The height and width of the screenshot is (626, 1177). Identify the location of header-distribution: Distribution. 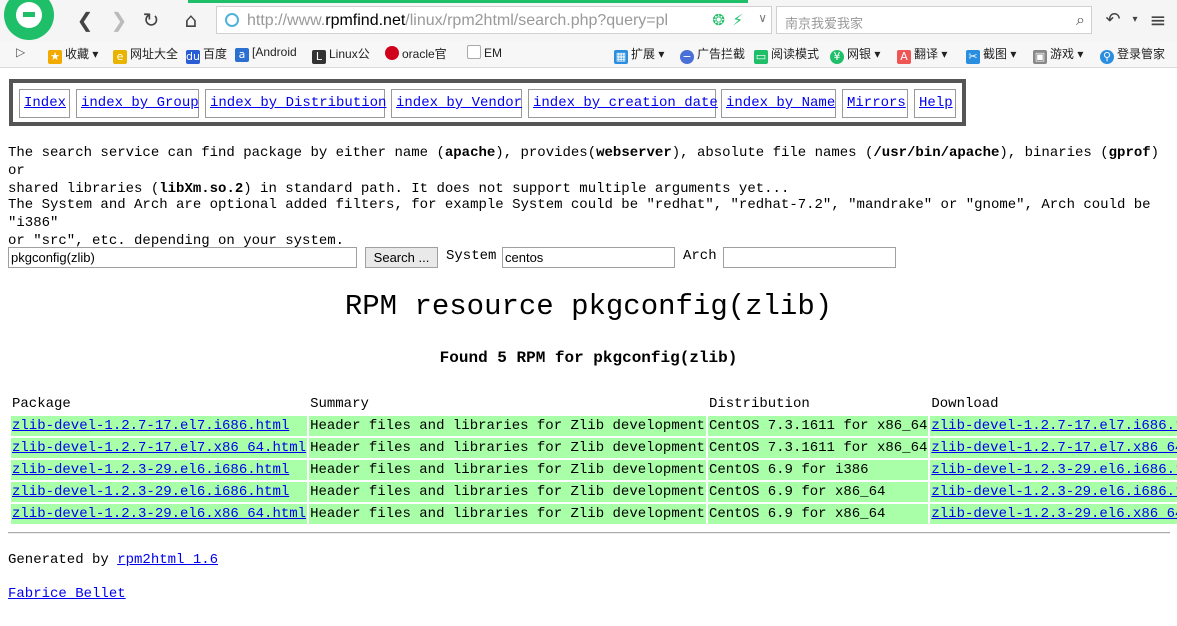
(759, 404).